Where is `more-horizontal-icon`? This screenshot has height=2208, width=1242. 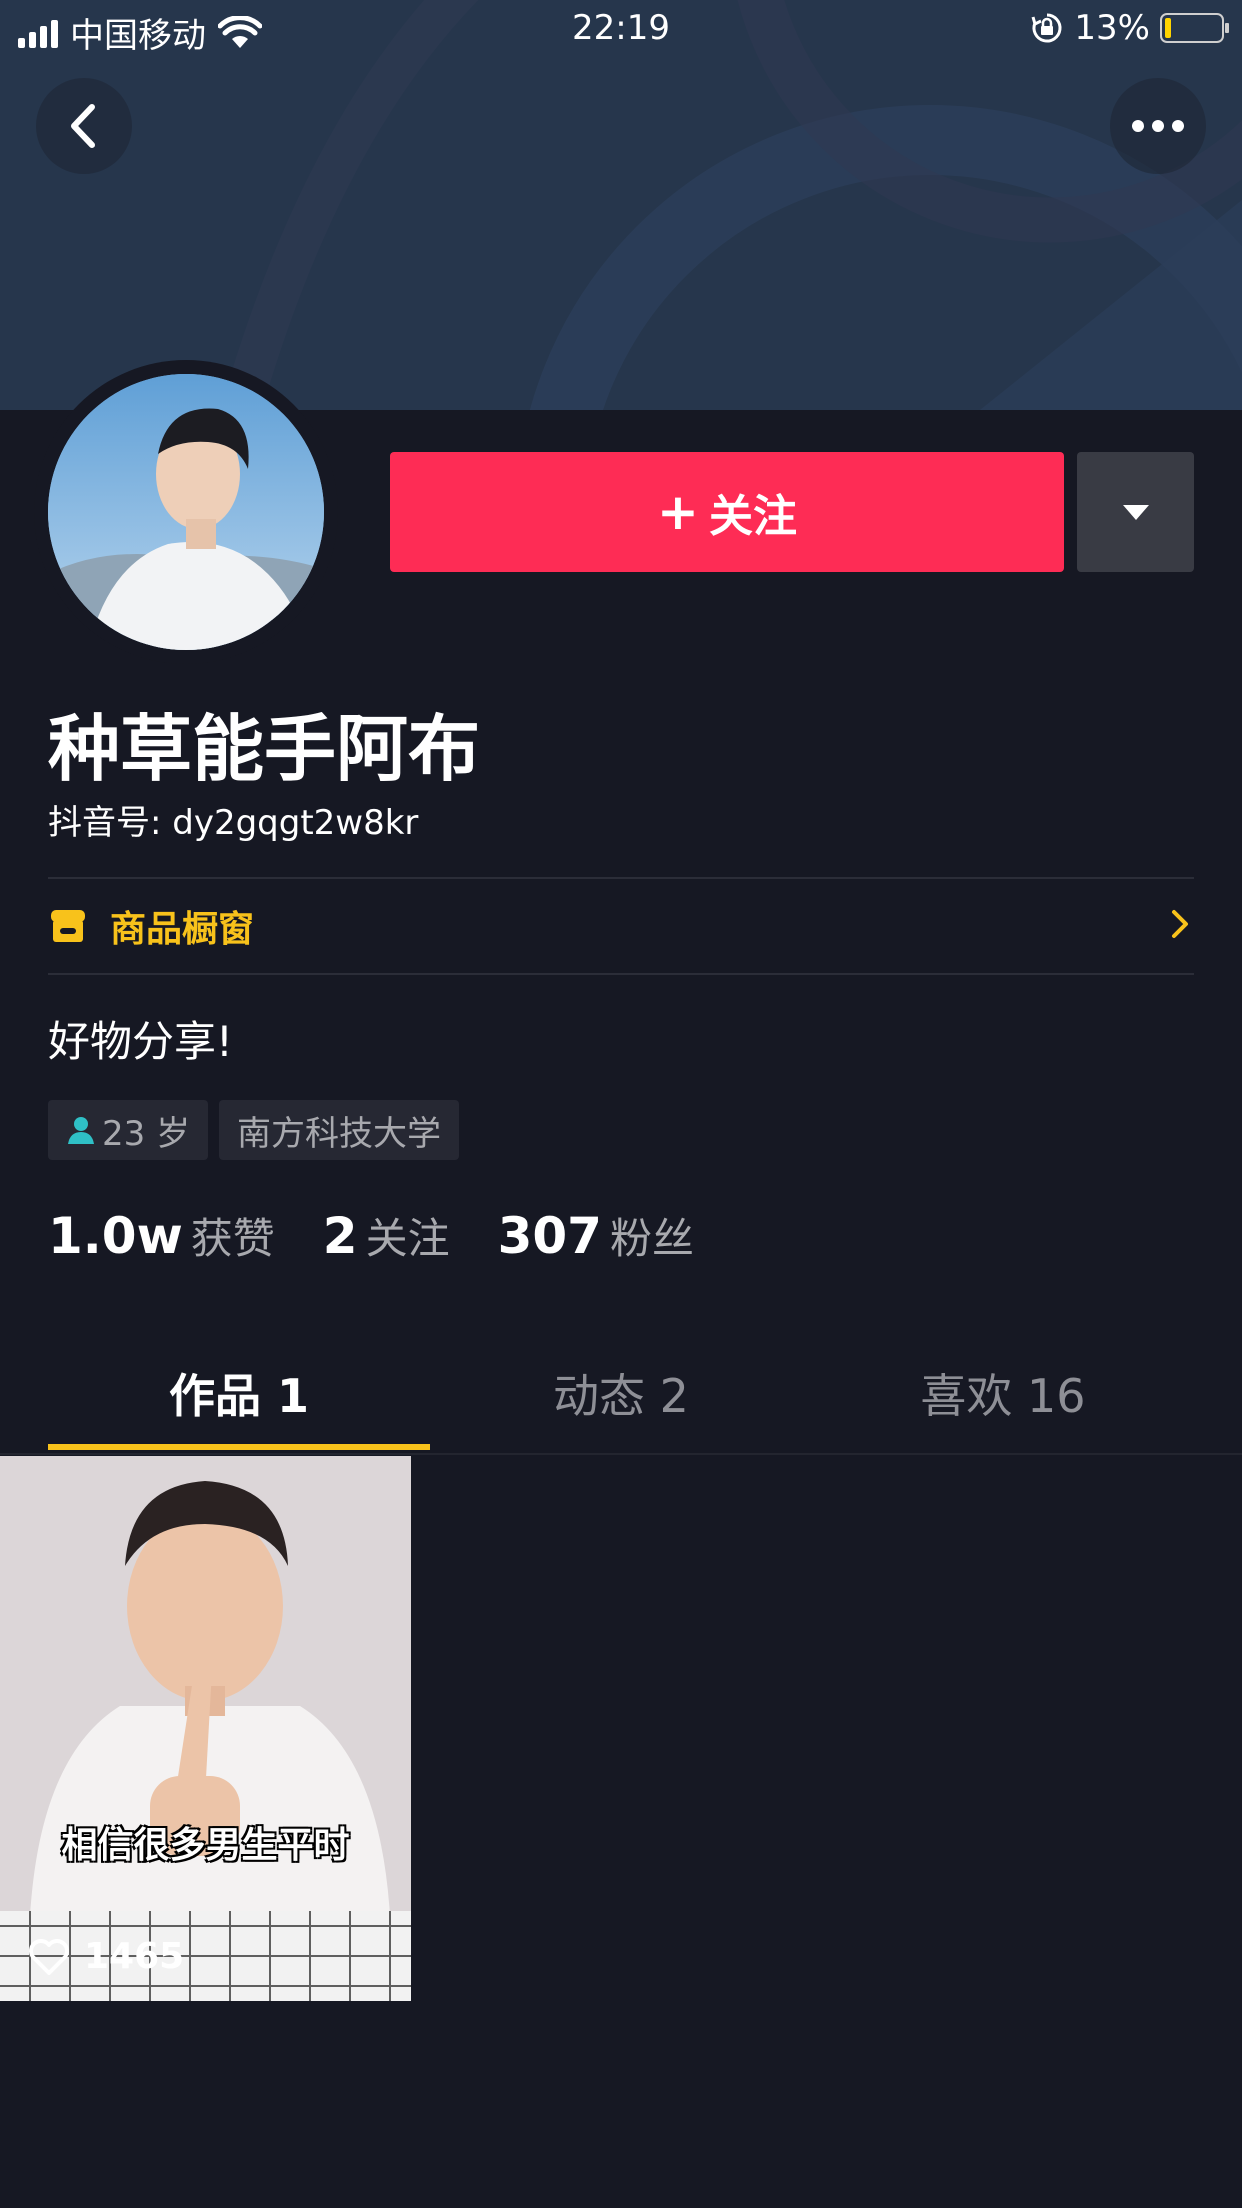 more-horizontal-icon is located at coordinates (1158, 126).